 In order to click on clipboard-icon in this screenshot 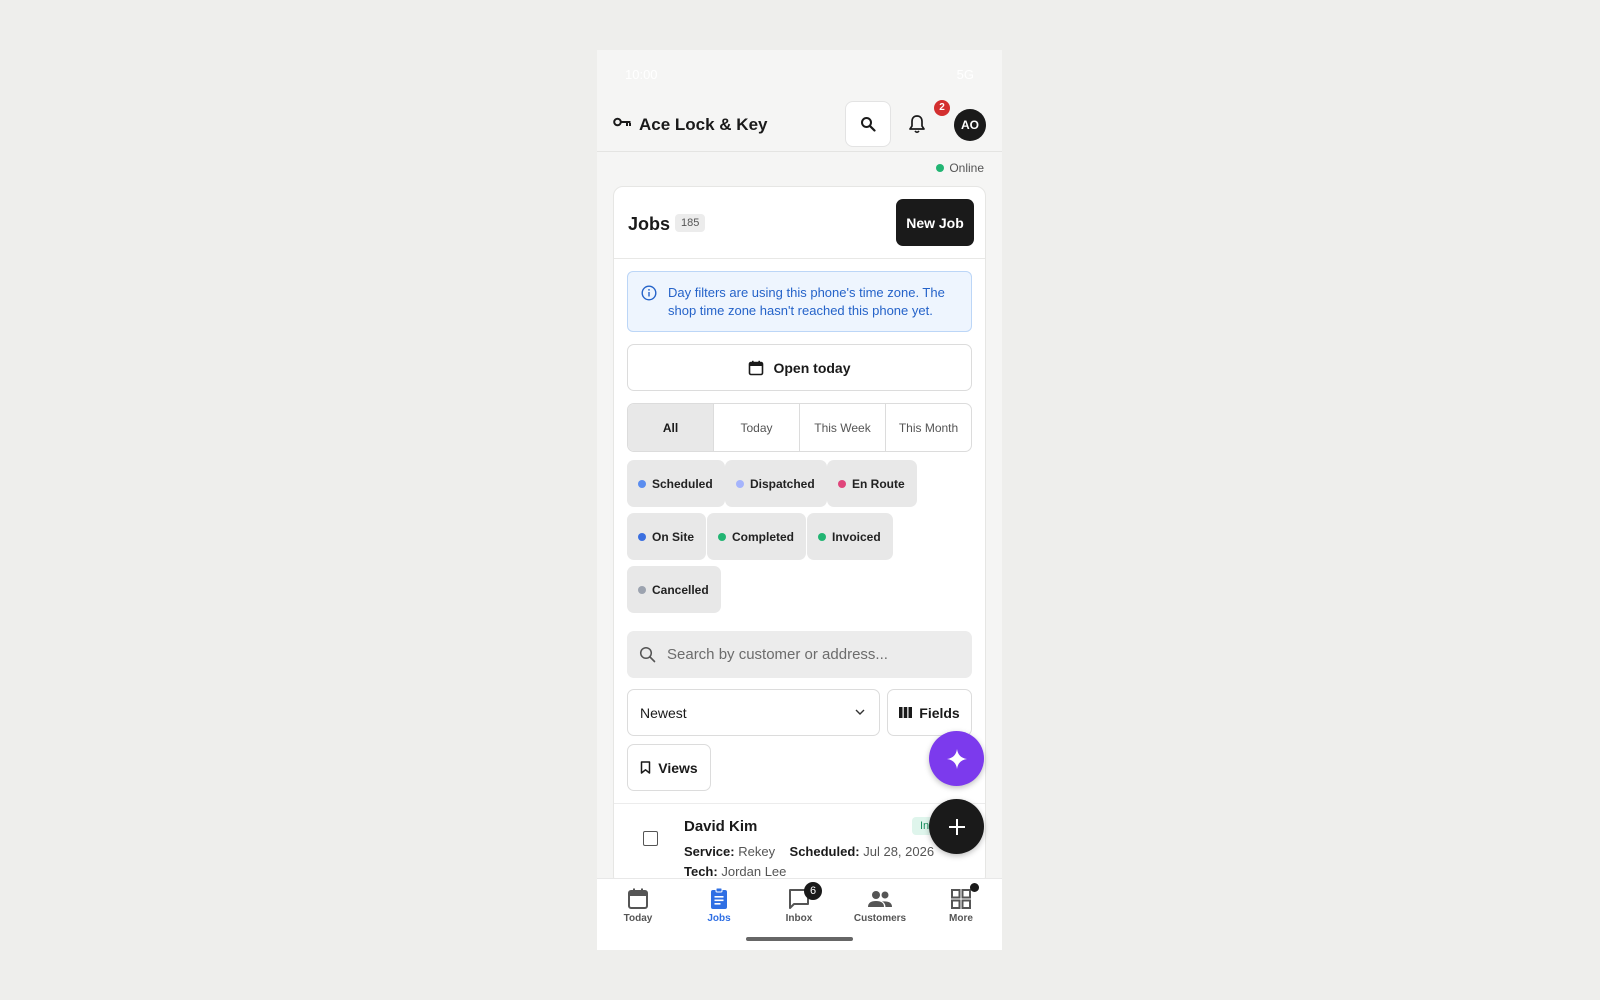, I will do `click(719, 898)`.